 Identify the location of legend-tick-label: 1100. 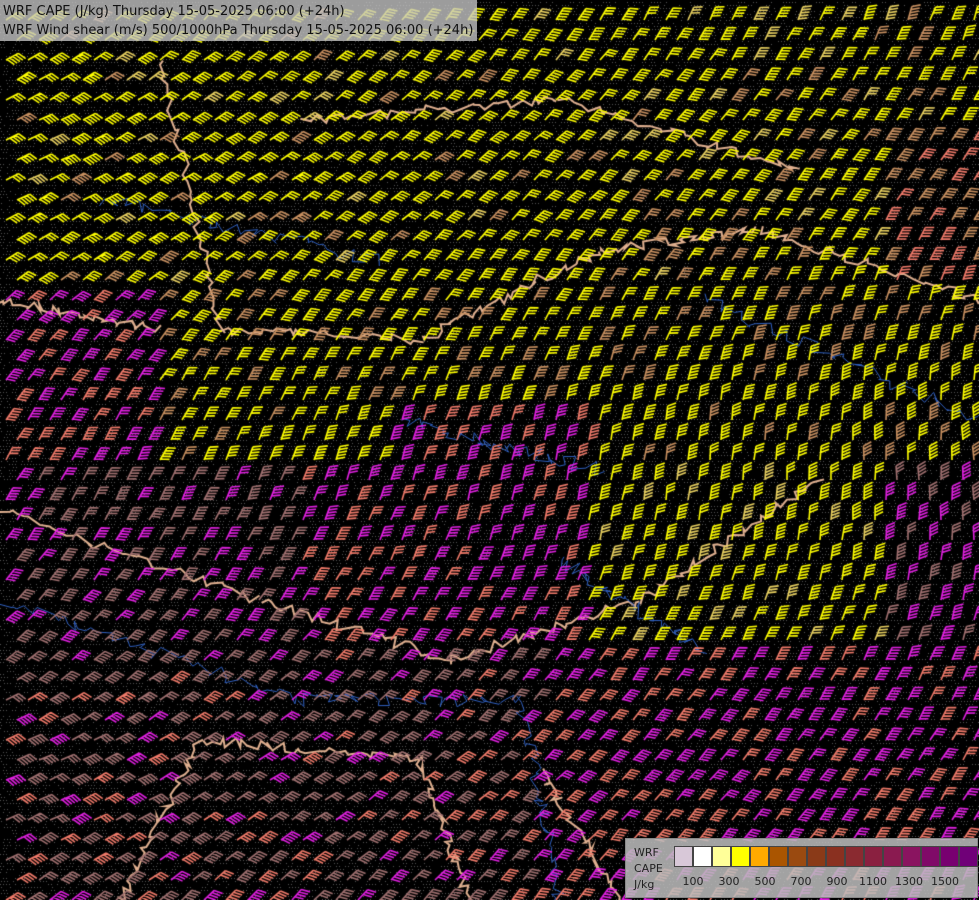
(873, 881).